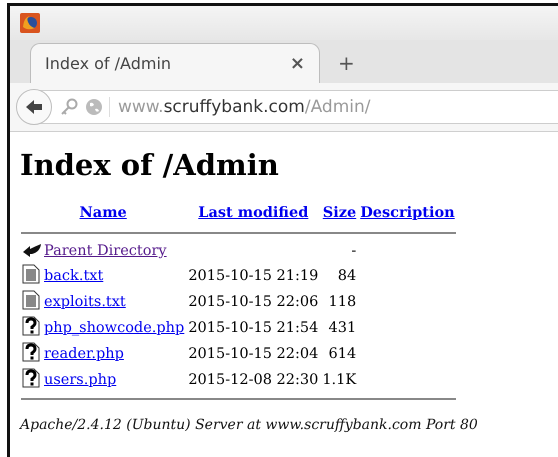 Image resolution: width=558 pixels, height=457 pixels. What do you see at coordinates (339, 380) in the screenshot?
I see `file-size: 1.1K` at bounding box center [339, 380].